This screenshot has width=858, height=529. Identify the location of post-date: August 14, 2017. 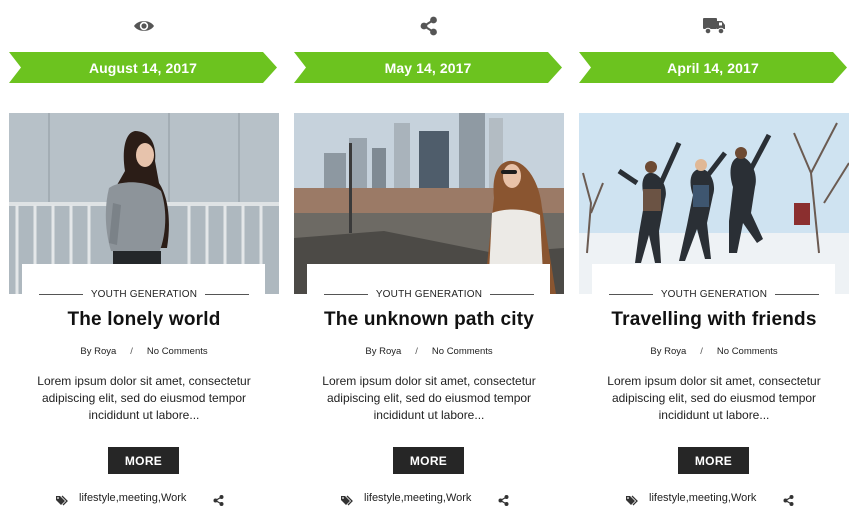
(143, 67).